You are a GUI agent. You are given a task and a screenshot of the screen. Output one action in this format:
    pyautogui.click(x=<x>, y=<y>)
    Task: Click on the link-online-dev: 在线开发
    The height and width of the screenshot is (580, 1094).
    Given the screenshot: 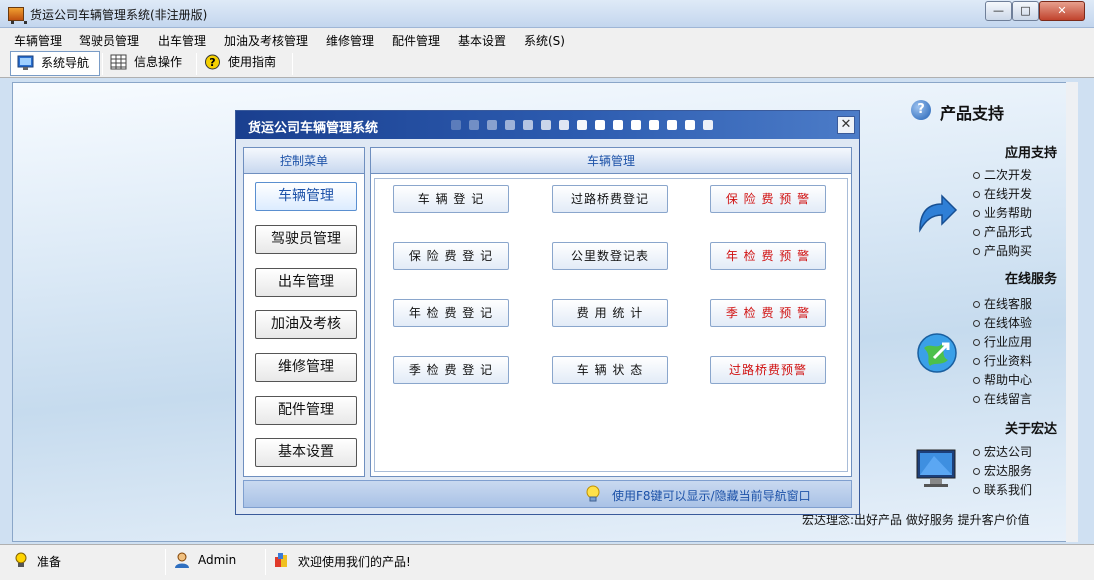 What is the action you would take?
    pyautogui.click(x=1002, y=193)
    